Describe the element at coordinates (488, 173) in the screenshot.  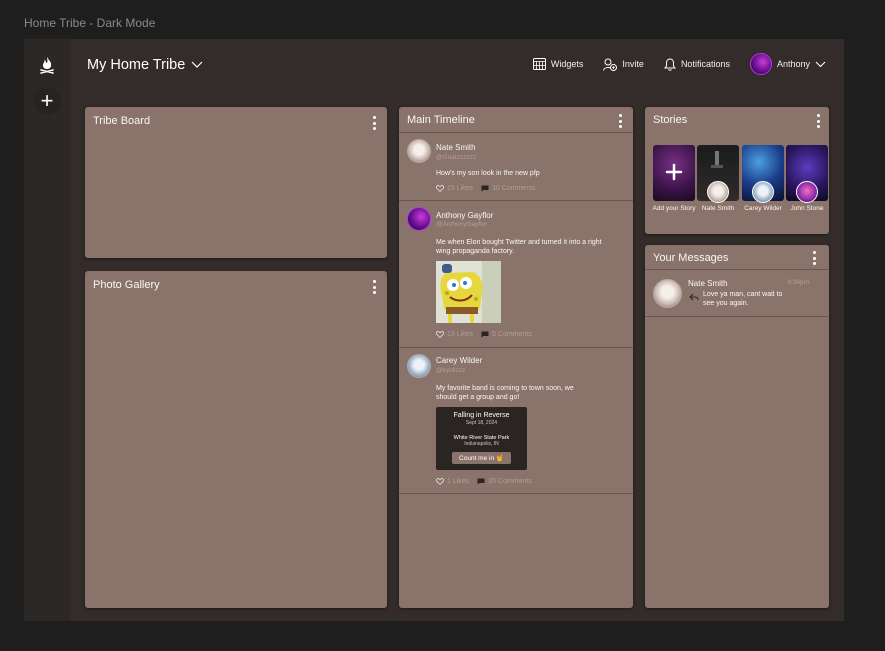
I see `post-text: How's my son look in the new pfp` at that location.